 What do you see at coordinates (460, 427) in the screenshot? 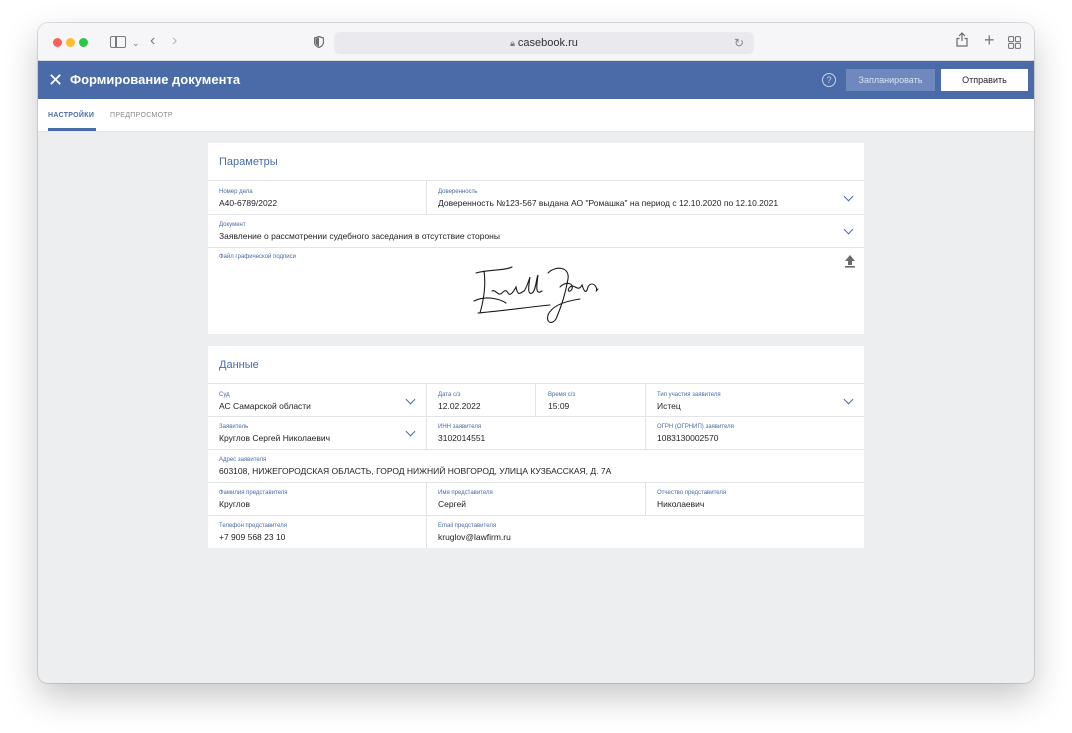
I see `field-label: ИНН заявителя` at bounding box center [460, 427].